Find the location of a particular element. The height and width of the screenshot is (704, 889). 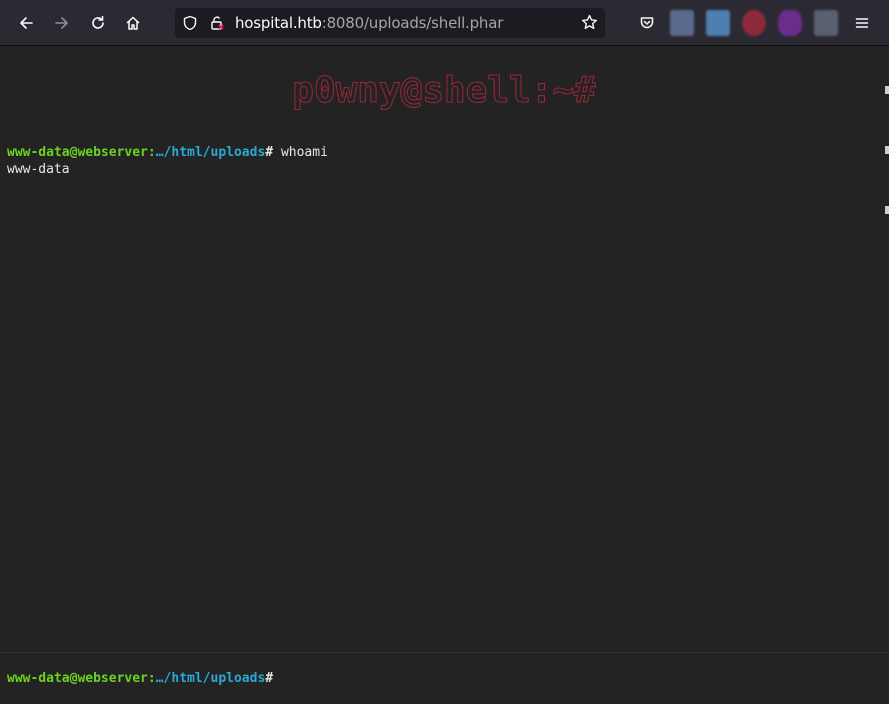

input-prompt: www-data@webserver:…/html/uploads# is located at coordinates (140, 679).